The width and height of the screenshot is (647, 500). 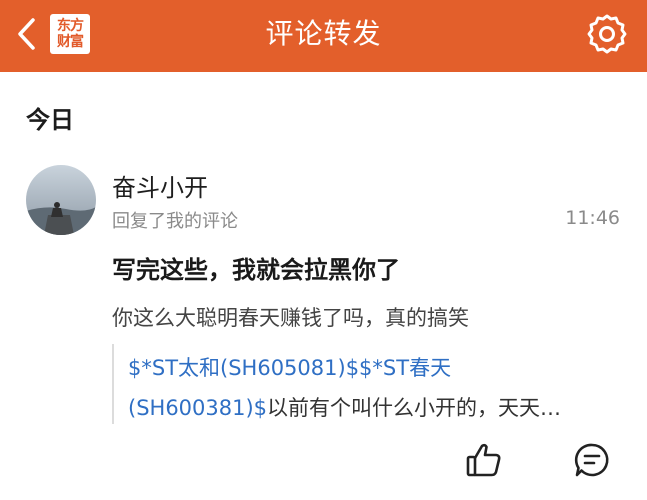 What do you see at coordinates (197, 408) in the screenshot?
I see `stock-link: (SH600381)$` at bounding box center [197, 408].